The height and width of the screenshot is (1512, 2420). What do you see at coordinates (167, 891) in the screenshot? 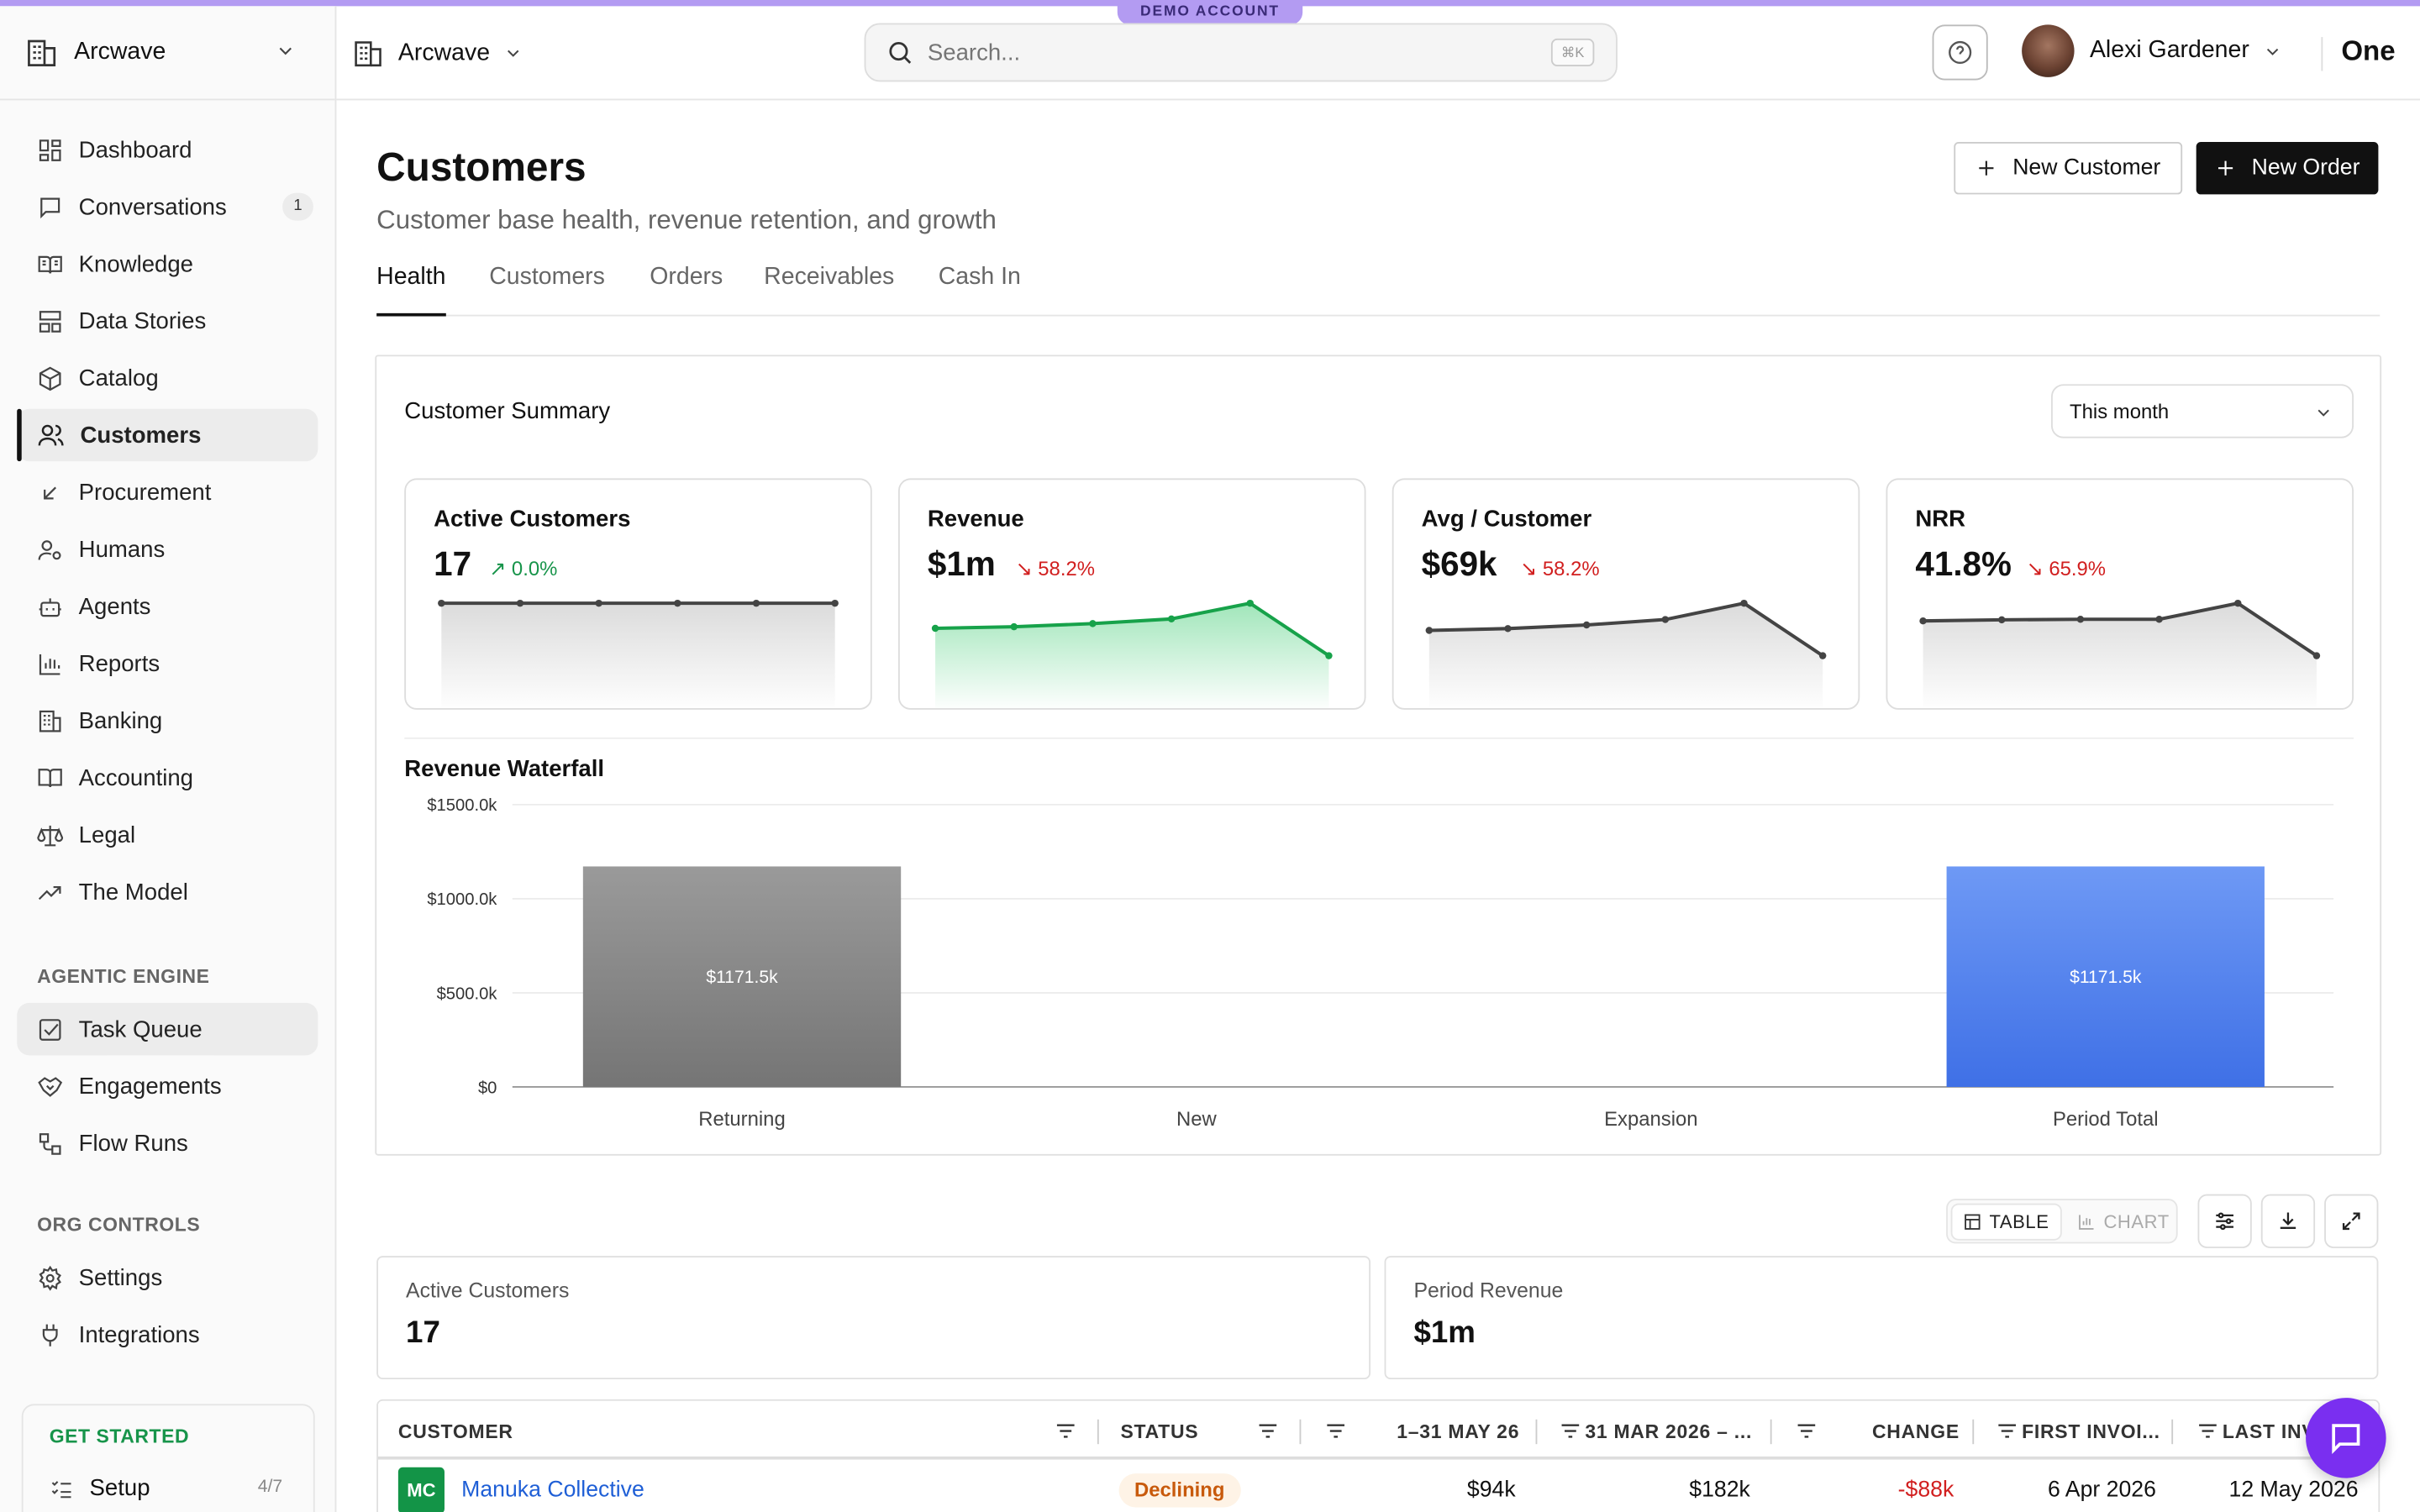
I see `sidebar-item-the-model: The Model` at bounding box center [167, 891].